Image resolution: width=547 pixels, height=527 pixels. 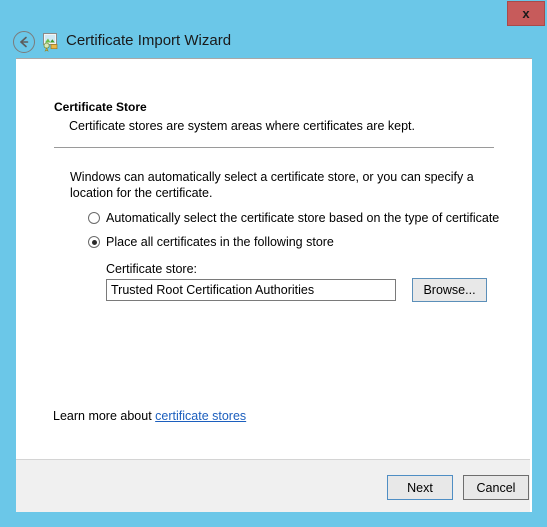 I want to click on wizard-footer: Next Cancel, so click(x=273, y=485).